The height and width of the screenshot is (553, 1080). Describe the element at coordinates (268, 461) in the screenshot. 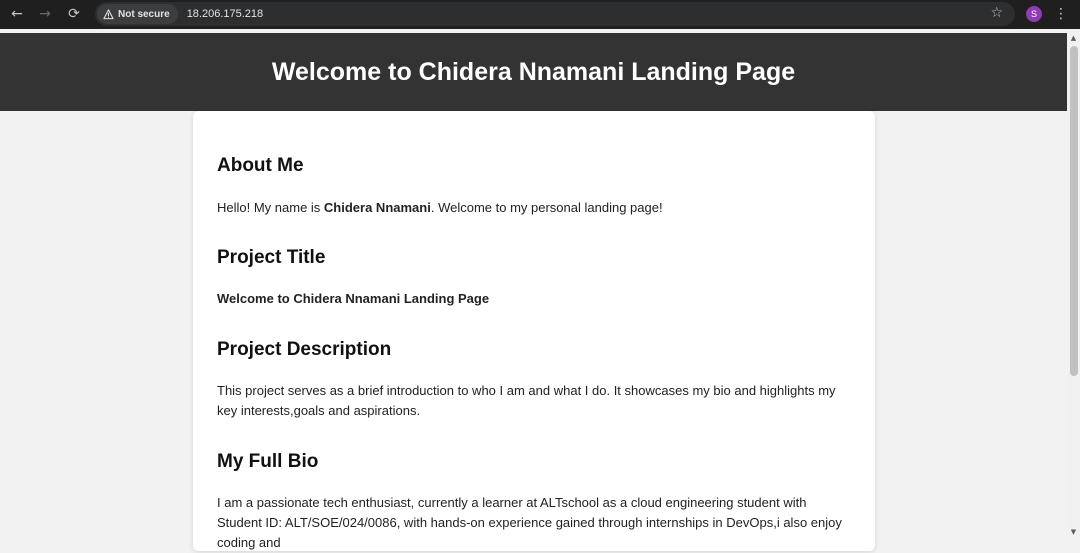

I see `bio-heading: My Full Bio` at that location.